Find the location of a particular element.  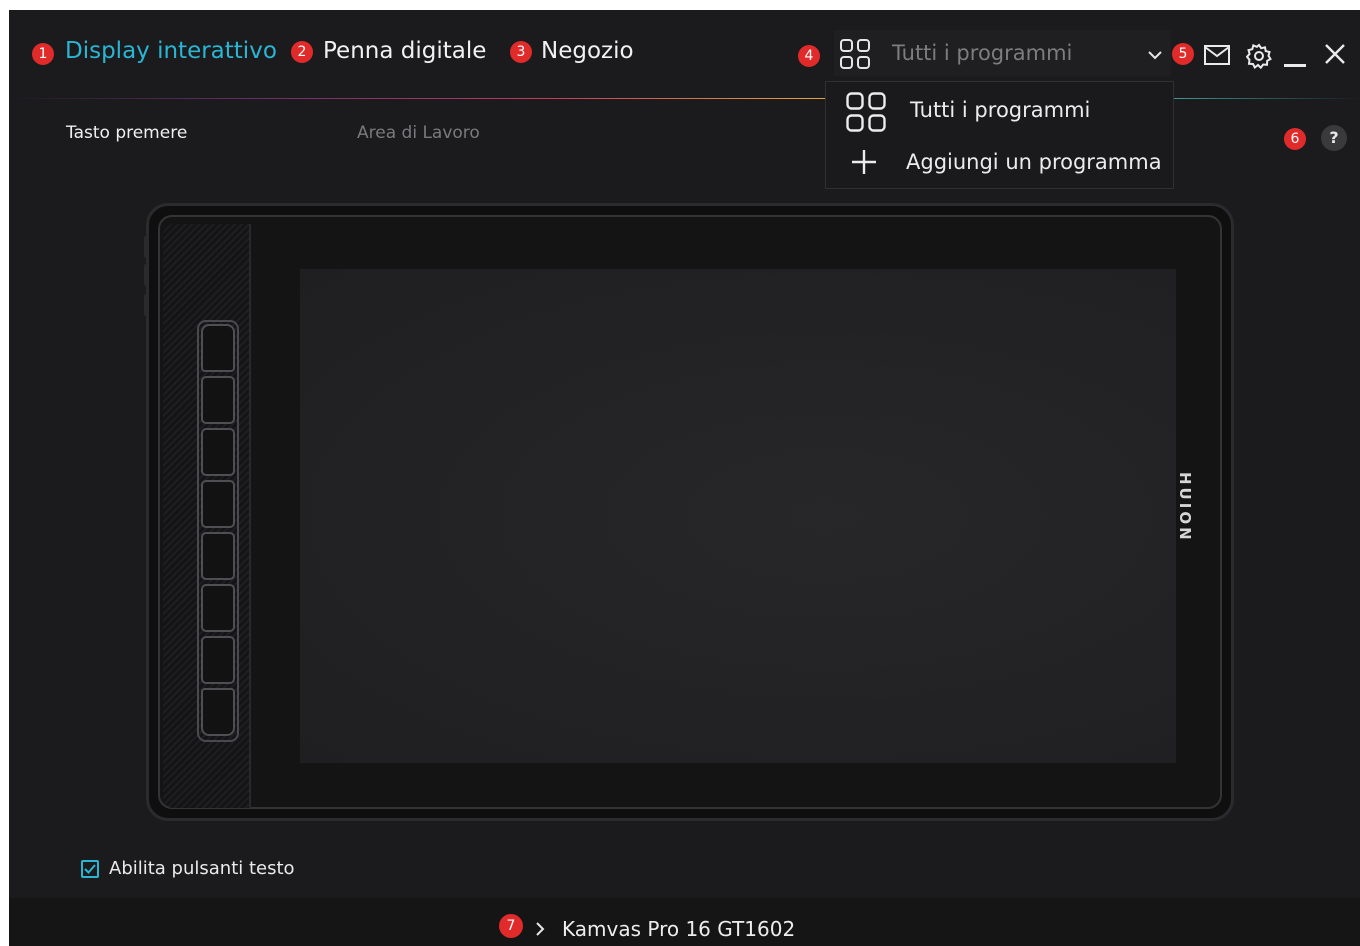

dropdown-item-all-programs: Tutti i programmi is located at coordinates (999, 110).